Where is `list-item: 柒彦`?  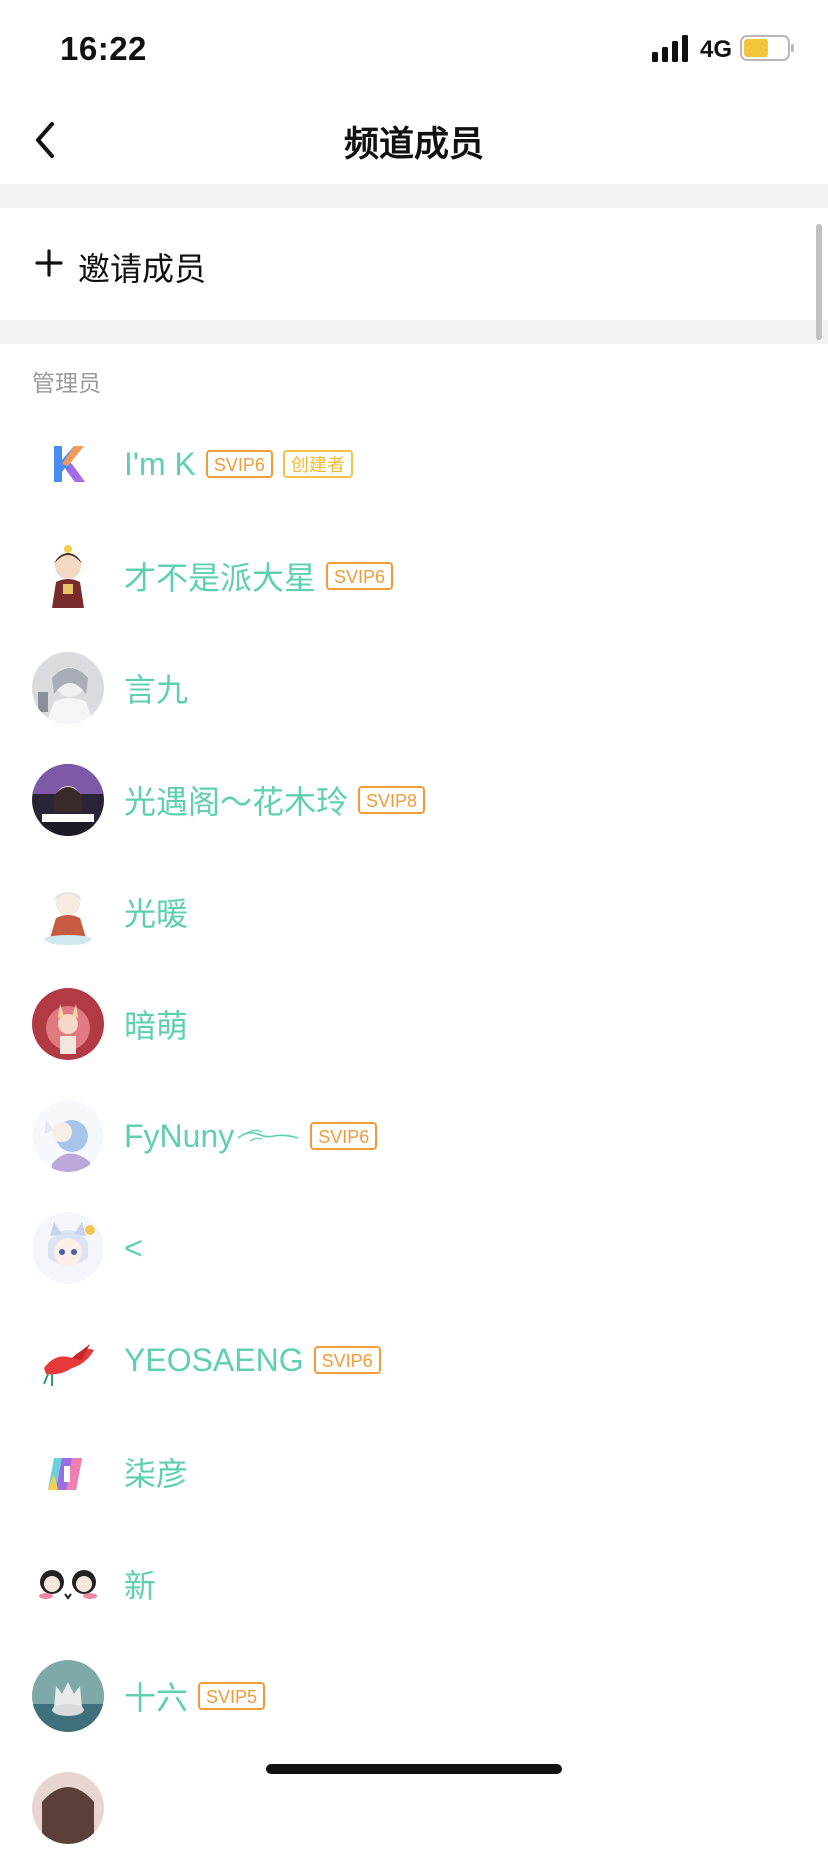 list-item: 柒彦 is located at coordinates (414, 1472).